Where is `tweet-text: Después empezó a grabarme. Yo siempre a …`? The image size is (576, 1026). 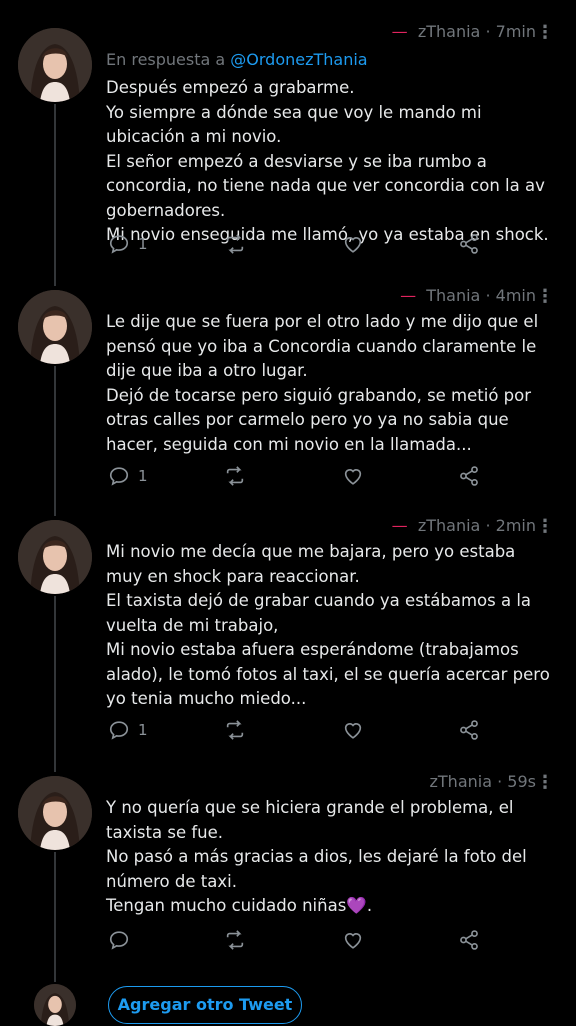 tweet-text: Después empezó a grabarme. Yo siempre a … is located at coordinates (327, 161).